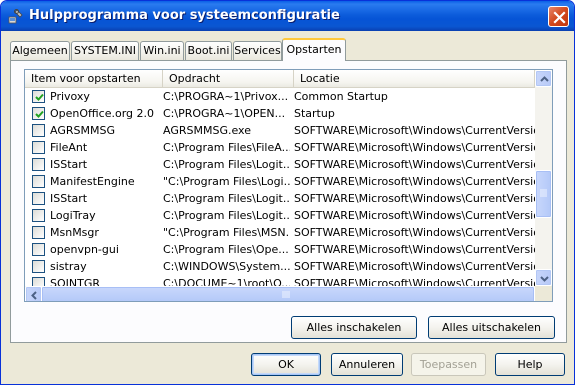  Describe the element at coordinates (208, 50) in the screenshot. I see `tab-boot-ini: Boot.ini` at that location.